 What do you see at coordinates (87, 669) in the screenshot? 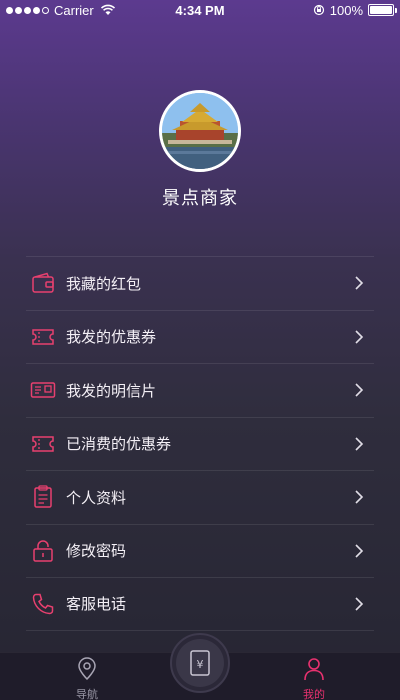
I see `location-pin-icon` at bounding box center [87, 669].